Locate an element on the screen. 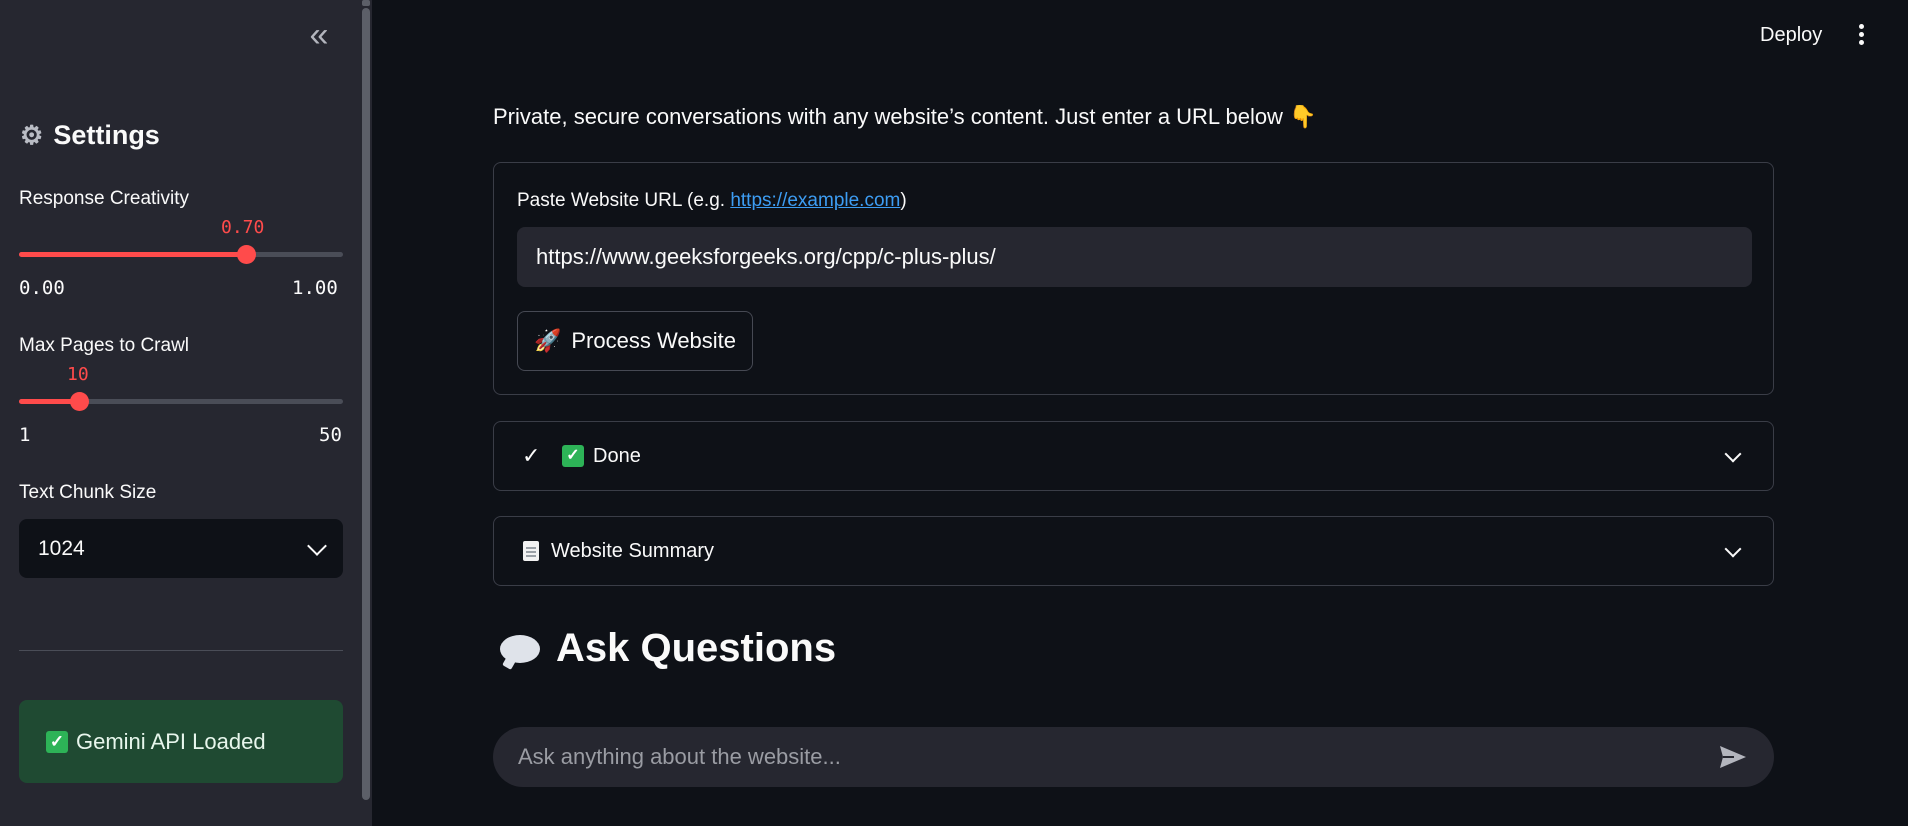  check-mark-icon: ✓ is located at coordinates (57, 741).